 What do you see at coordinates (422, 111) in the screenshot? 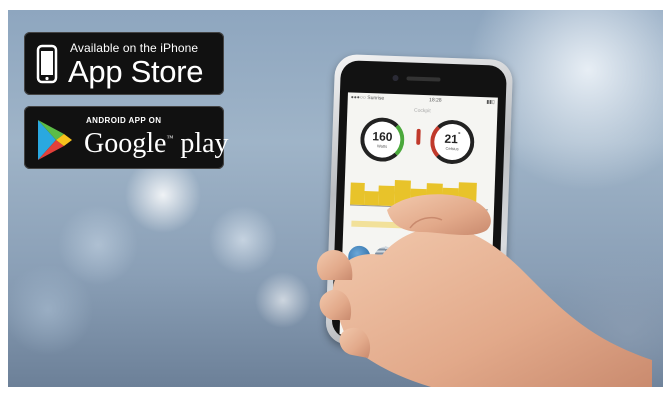
I see `screen-title: Cockpit` at bounding box center [422, 111].